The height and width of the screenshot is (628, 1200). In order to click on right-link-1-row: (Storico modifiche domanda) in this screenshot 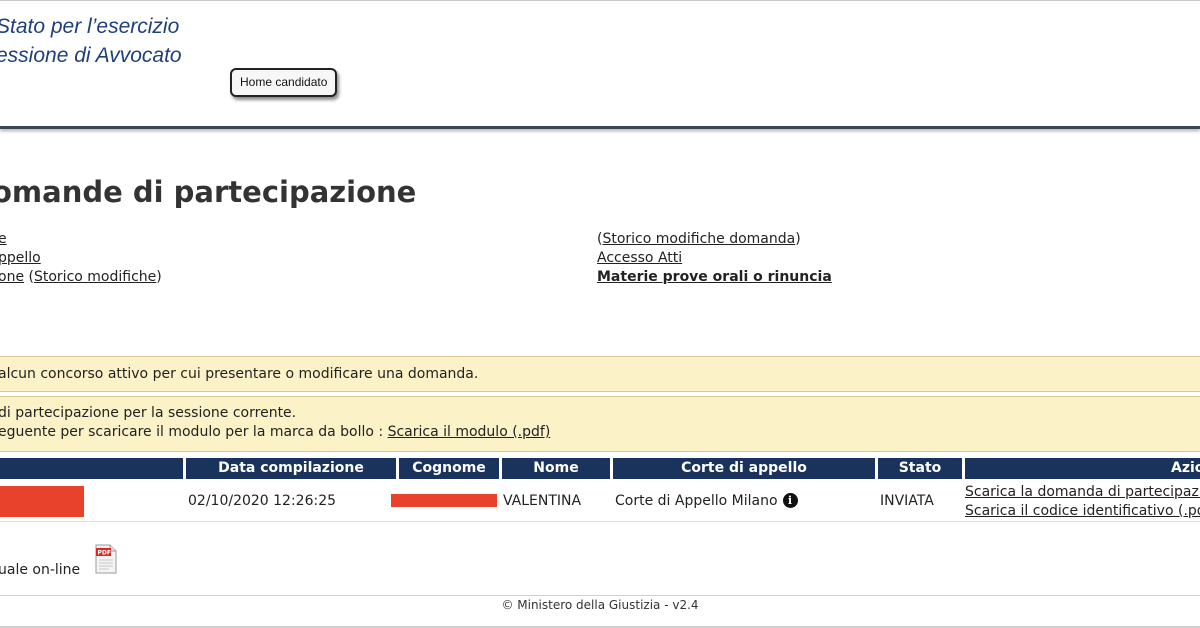, I will do `click(699, 239)`.